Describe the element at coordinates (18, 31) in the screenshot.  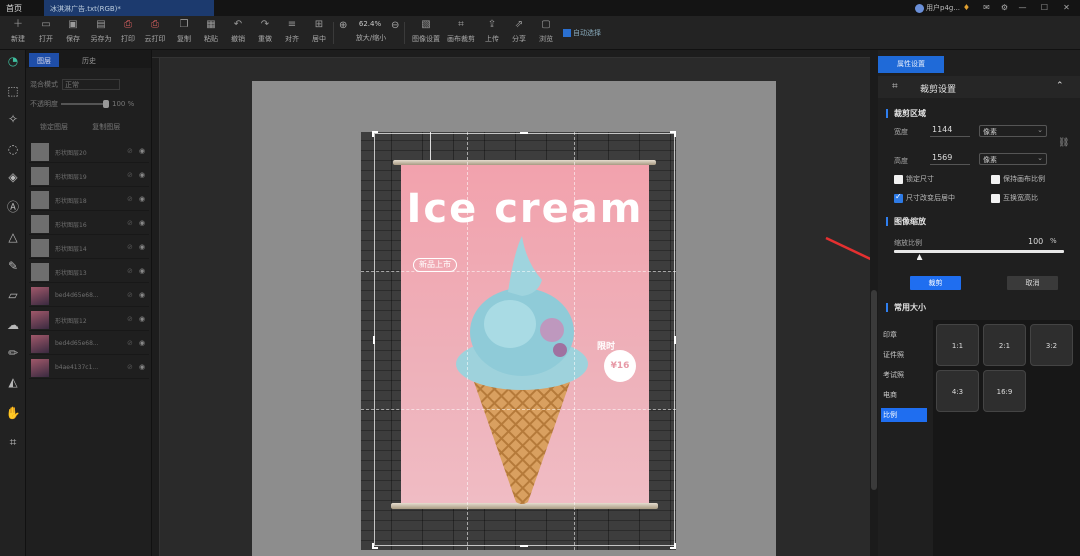
I see `new-button: ＋新建` at that location.